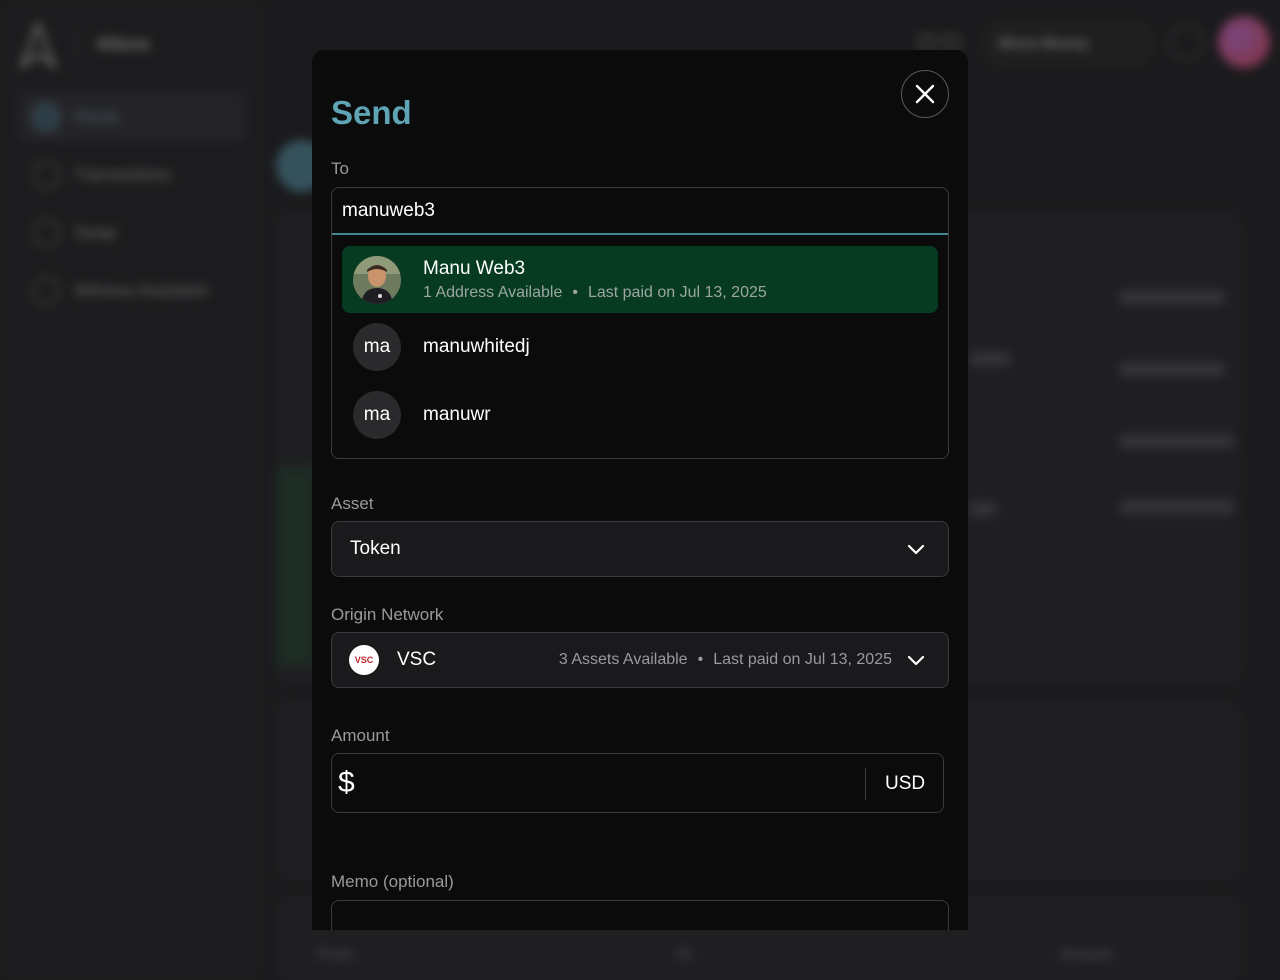 The height and width of the screenshot is (980, 1280). What do you see at coordinates (474, 268) in the screenshot?
I see `suggestion-name: Manu Web3` at bounding box center [474, 268].